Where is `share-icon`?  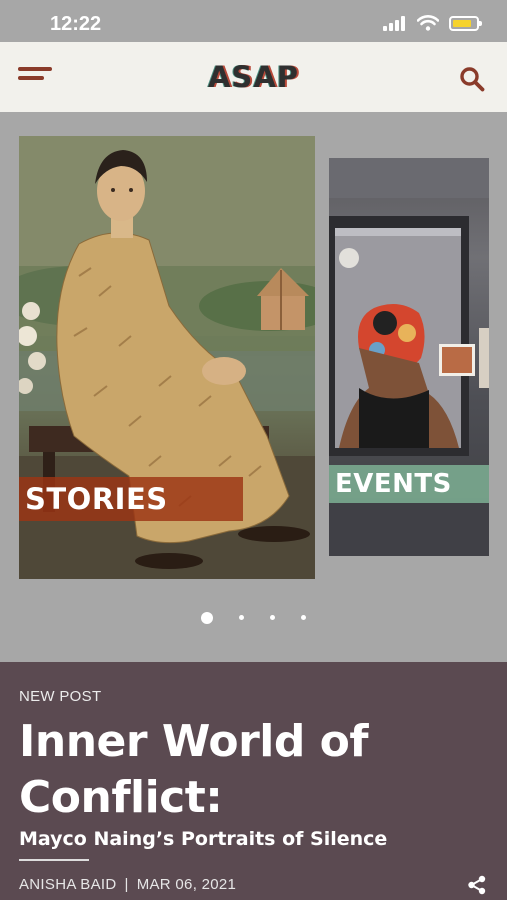 share-icon is located at coordinates (477, 885).